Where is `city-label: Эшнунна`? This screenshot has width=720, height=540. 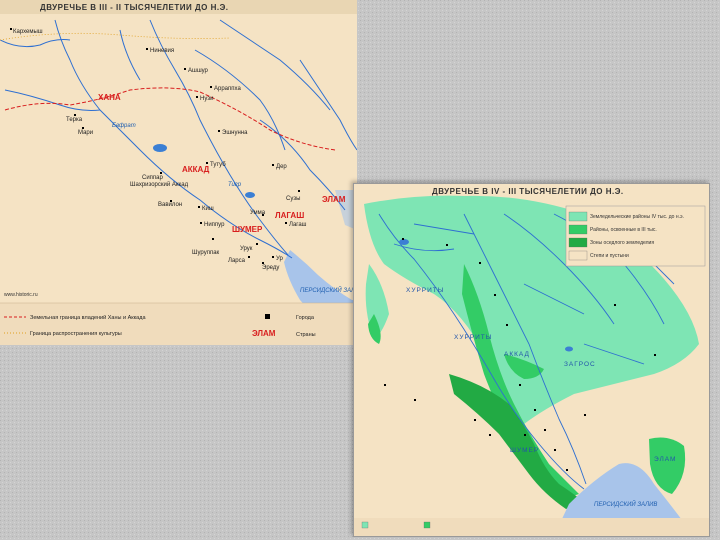 city-label: Эшнунна is located at coordinates (235, 133).